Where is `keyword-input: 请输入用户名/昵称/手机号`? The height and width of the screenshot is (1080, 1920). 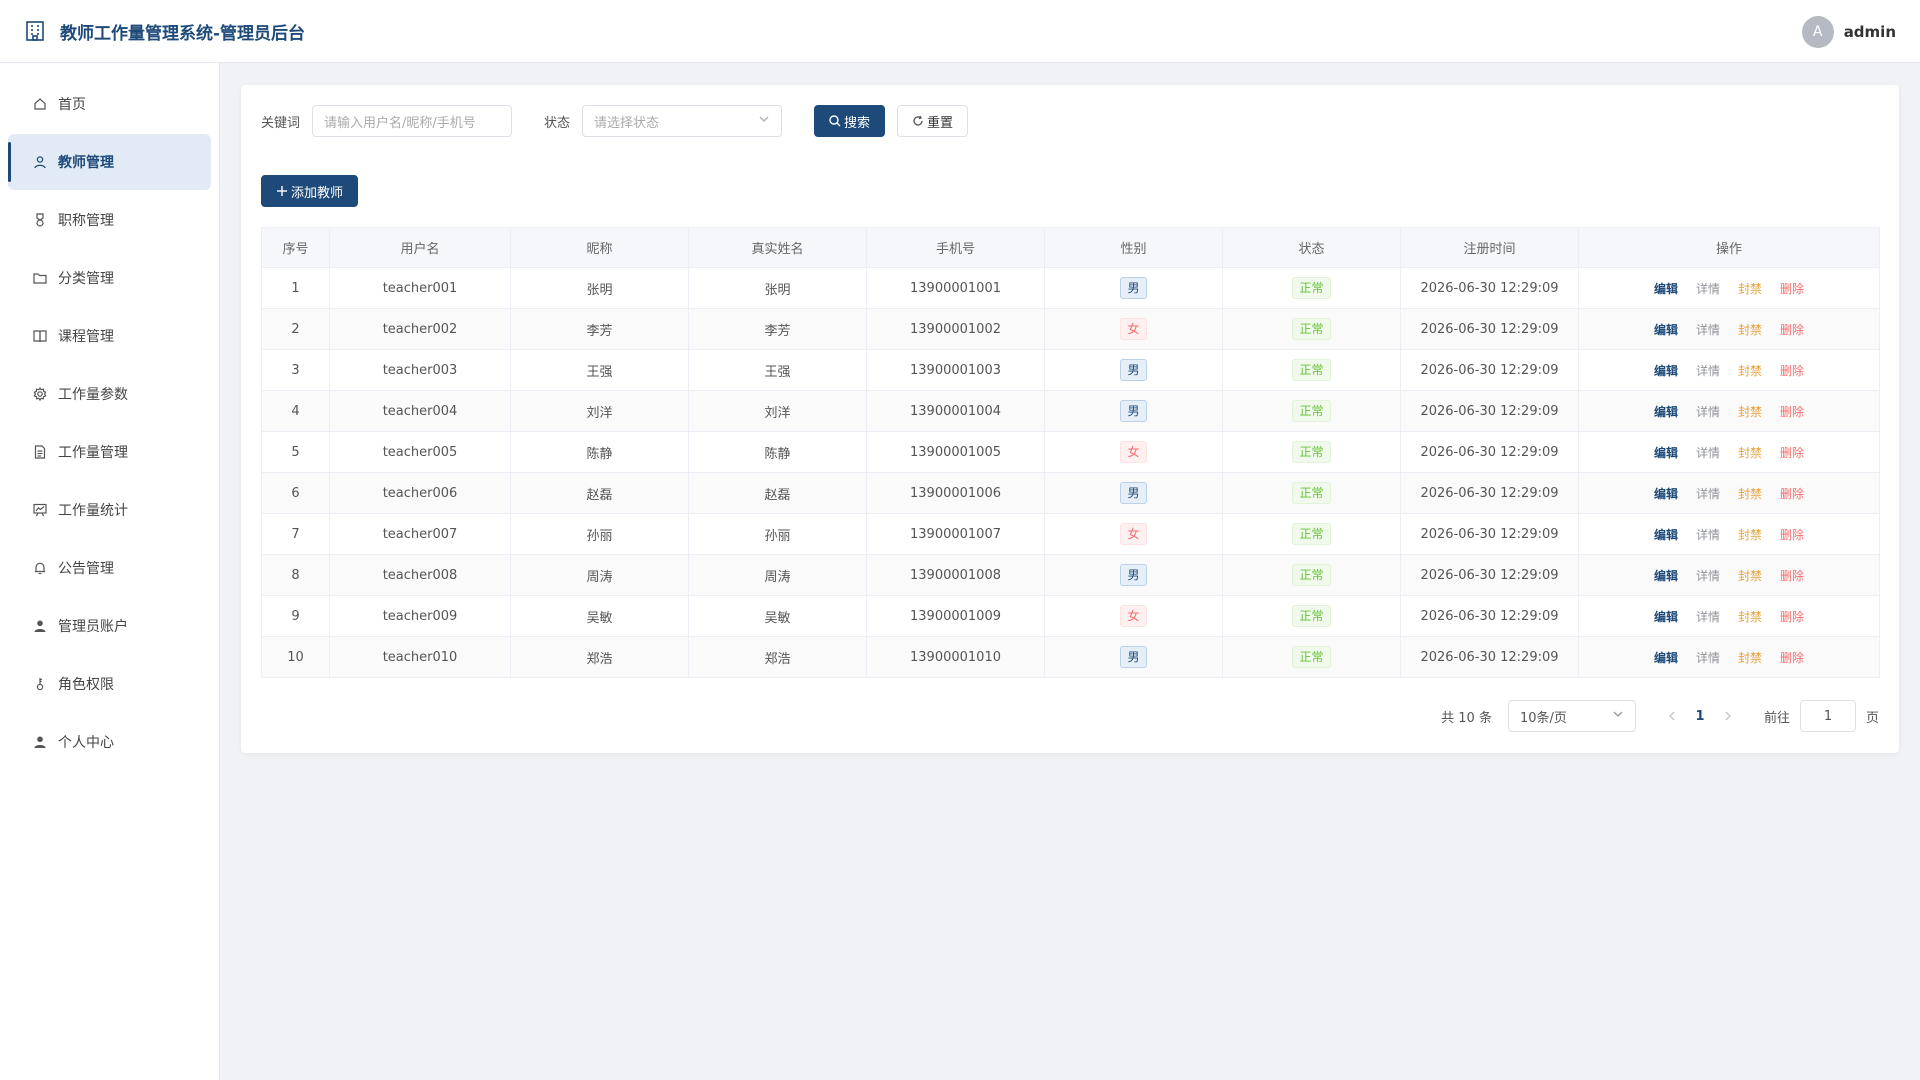 keyword-input: 请输入用户名/昵称/手机号 is located at coordinates (412, 121).